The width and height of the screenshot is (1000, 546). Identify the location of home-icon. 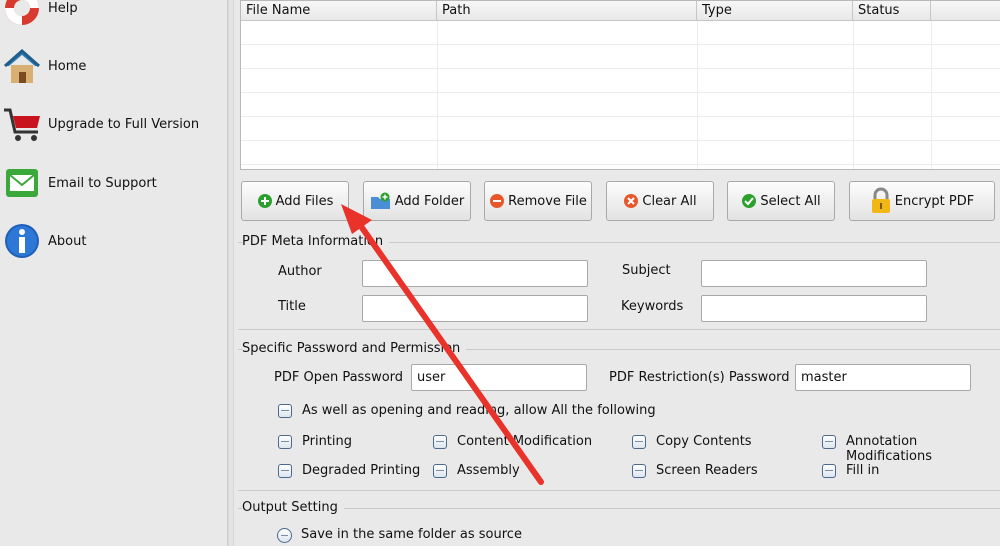
(22, 65).